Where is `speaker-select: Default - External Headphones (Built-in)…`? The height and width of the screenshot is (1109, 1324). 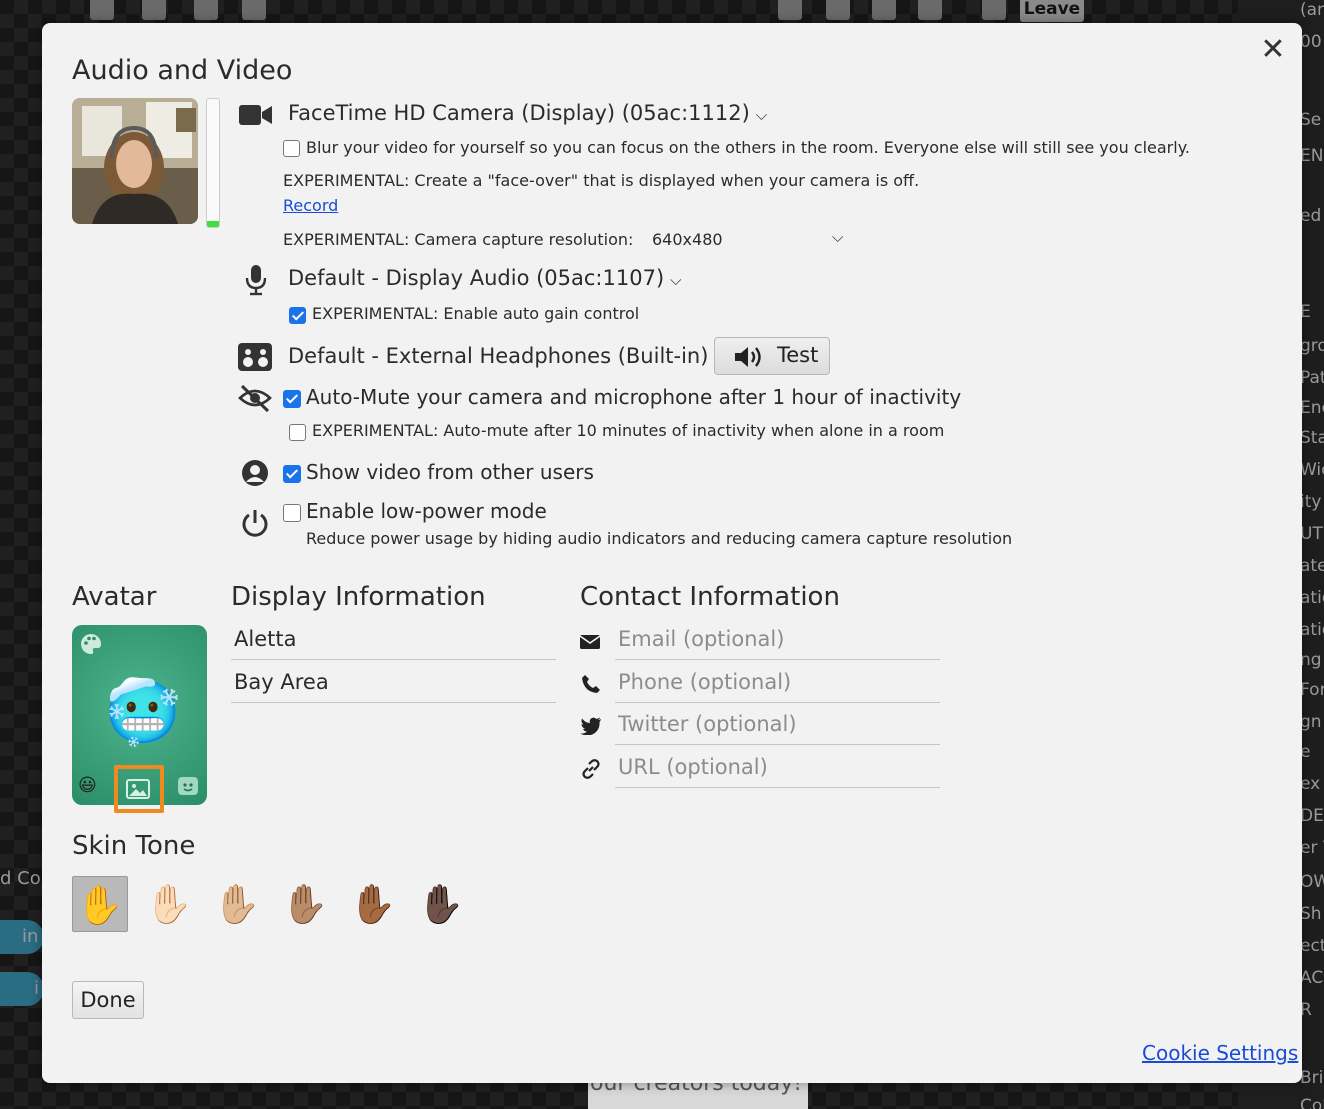 speaker-select: Default - External Headphones (Built-in)… is located at coordinates (507, 356).